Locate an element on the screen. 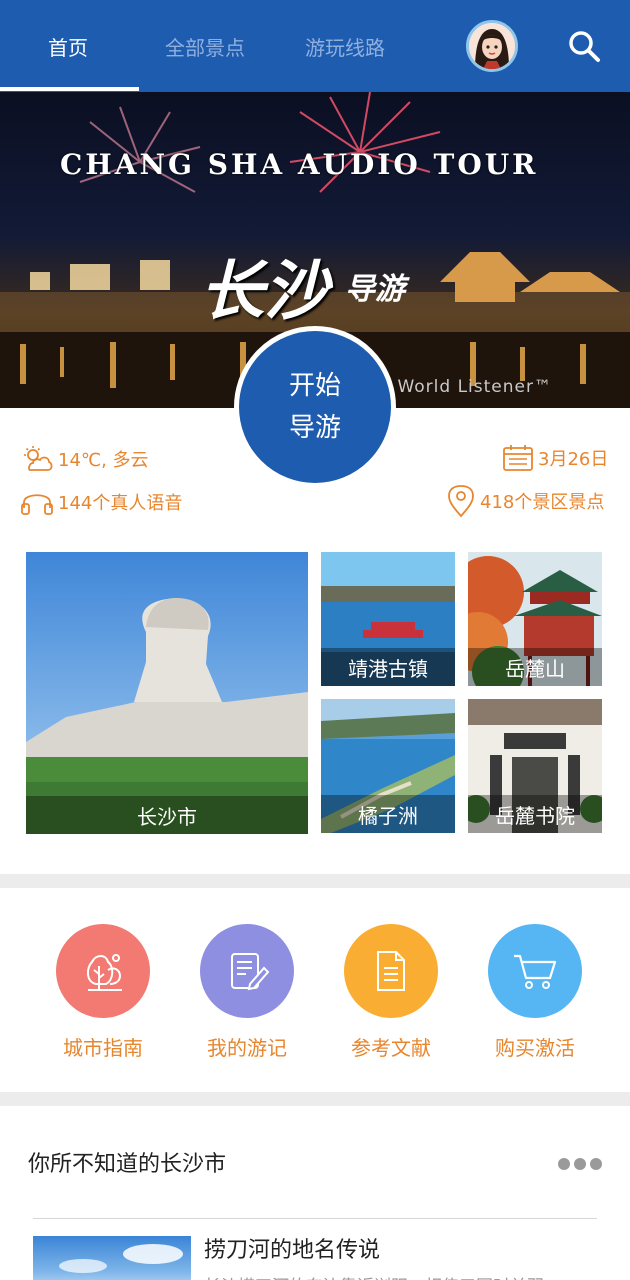 Image resolution: width=630 pixels, height=1280 pixels. date-info: 3月26日 is located at coordinates (555, 458).